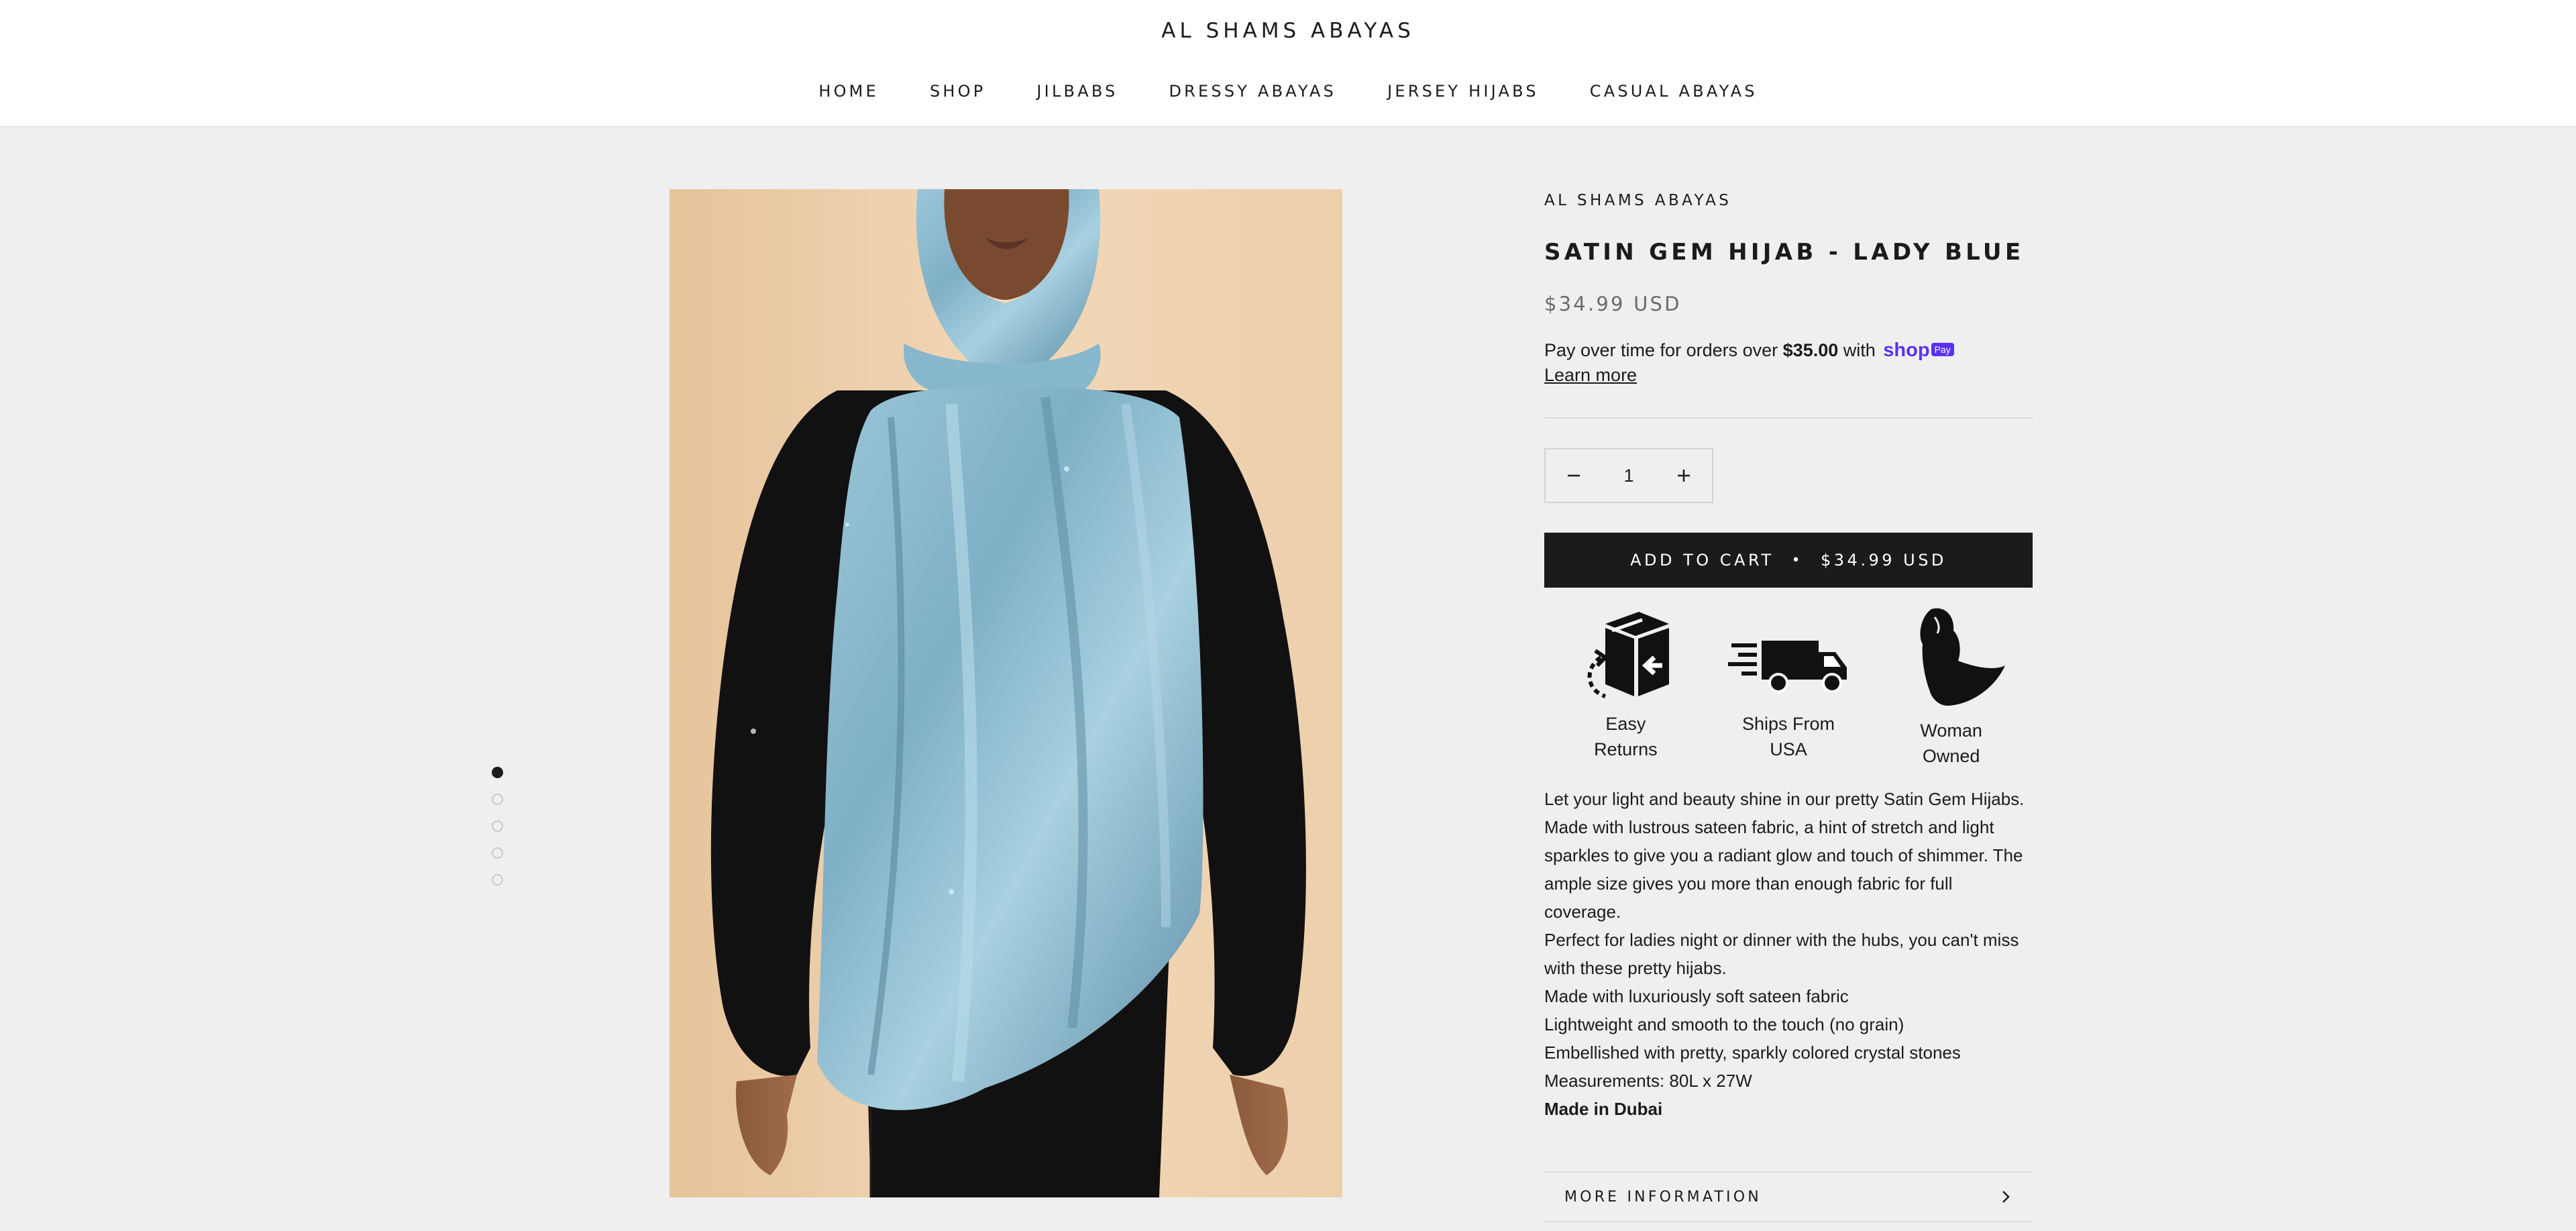 The height and width of the screenshot is (1231, 2576). What do you see at coordinates (2006, 1197) in the screenshot?
I see `chevron-right-icon` at bounding box center [2006, 1197].